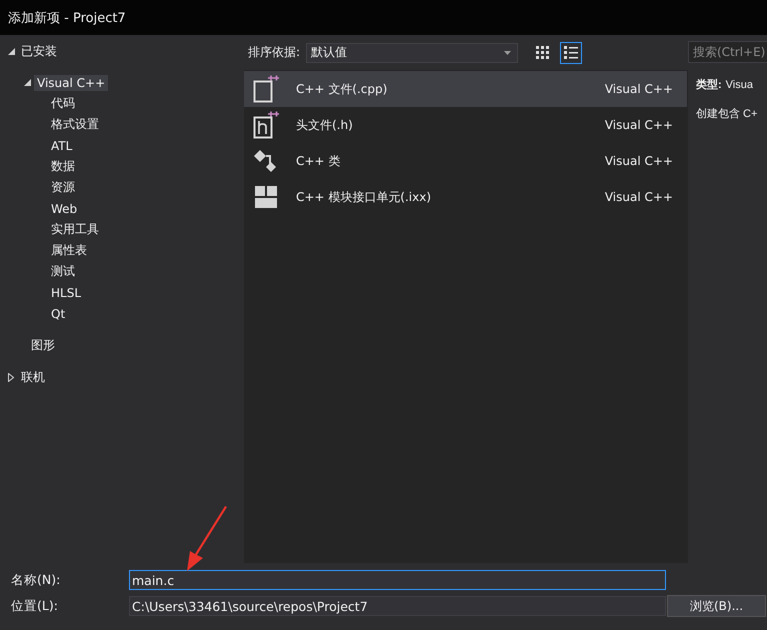 The image size is (767, 630). What do you see at coordinates (465, 197) in the screenshot?
I see `template-item: C++ 模块接口单元(.ixx) Visual C++` at bounding box center [465, 197].